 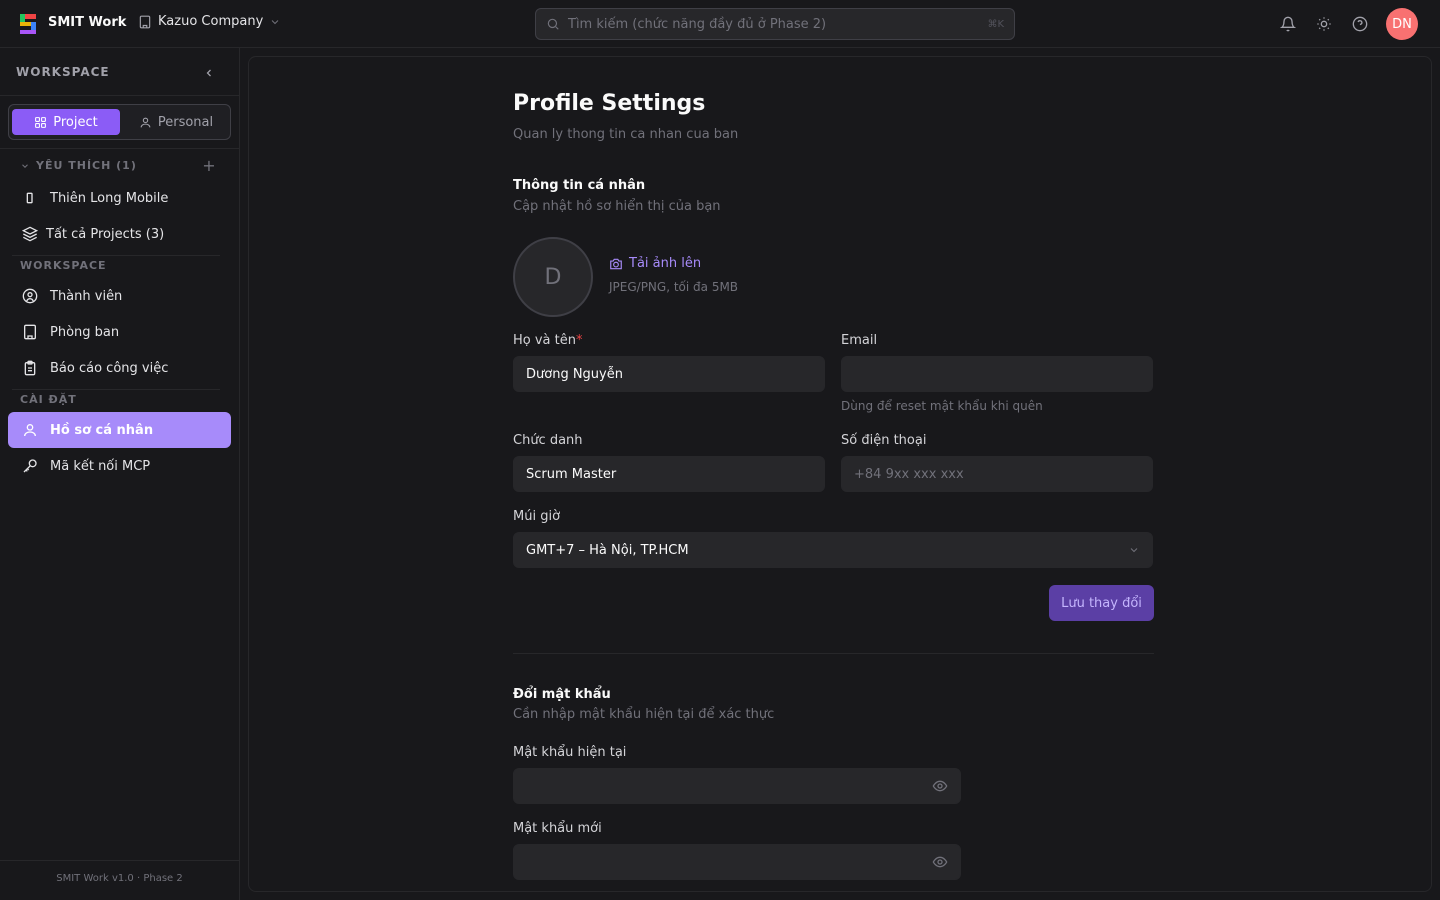 What do you see at coordinates (553, 24) in the screenshot?
I see `search-icon` at bounding box center [553, 24].